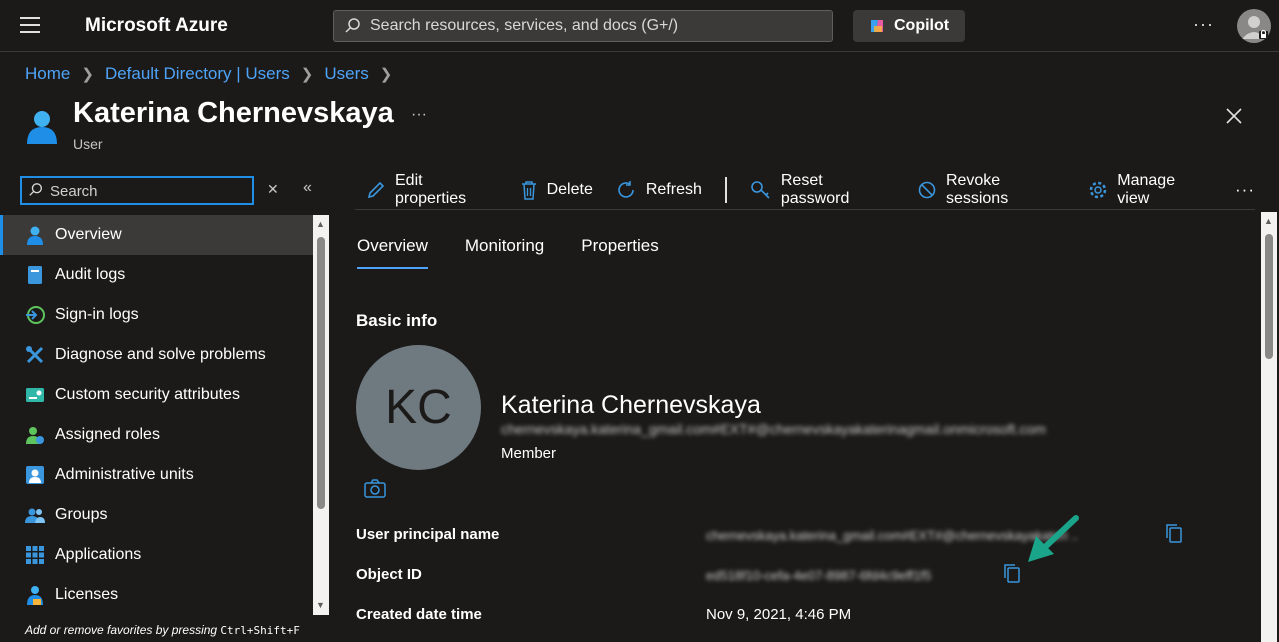 Image resolution: width=1279 pixels, height=642 pixels. Describe the element at coordinates (389, 574) in the screenshot. I see `object-id-label: Object ID` at that location.